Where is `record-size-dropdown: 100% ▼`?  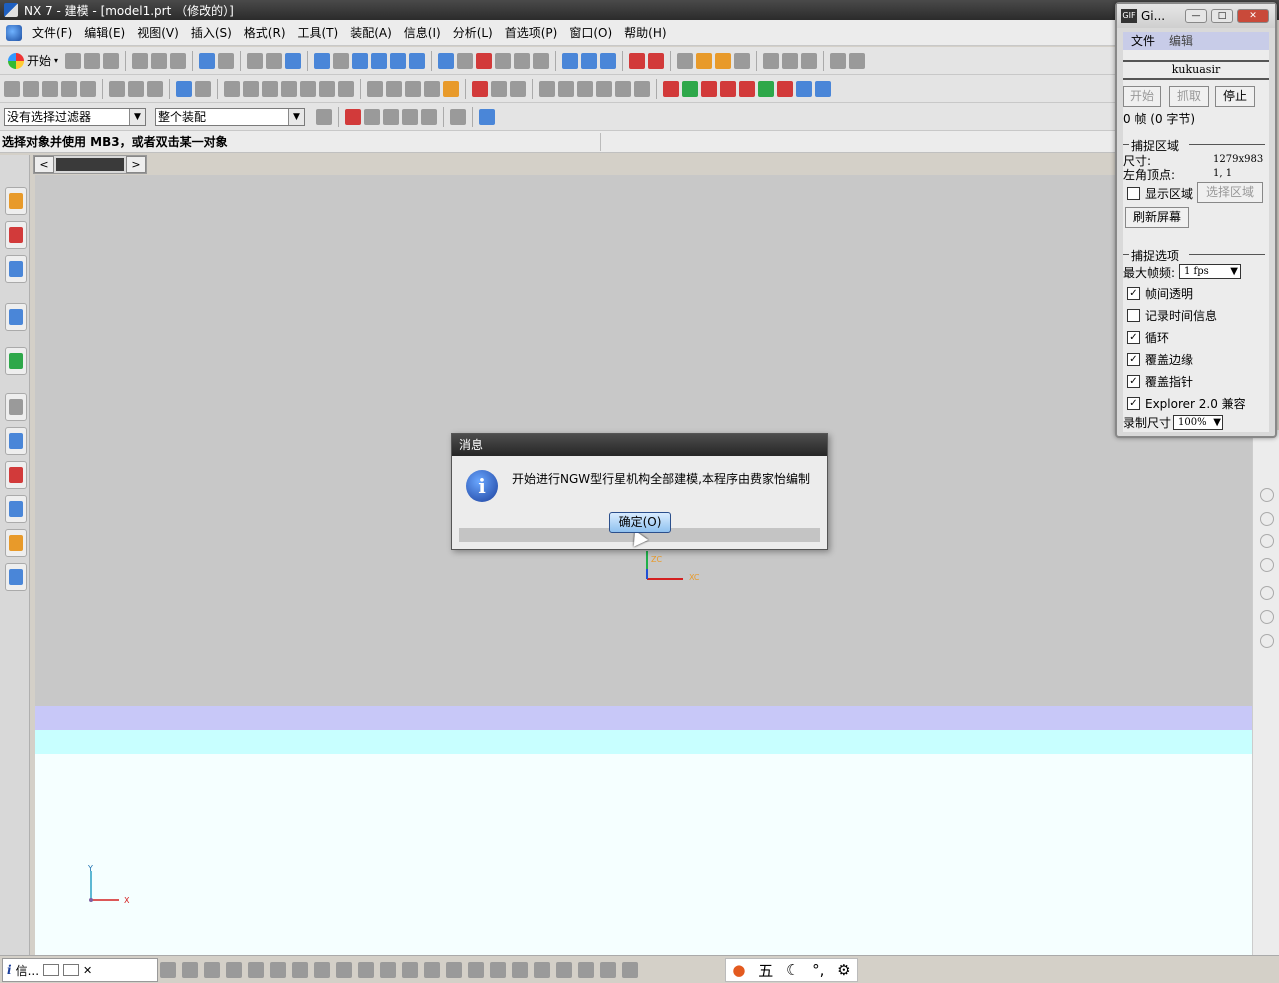
record-size-dropdown: 100% ▼ is located at coordinates (1198, 422).